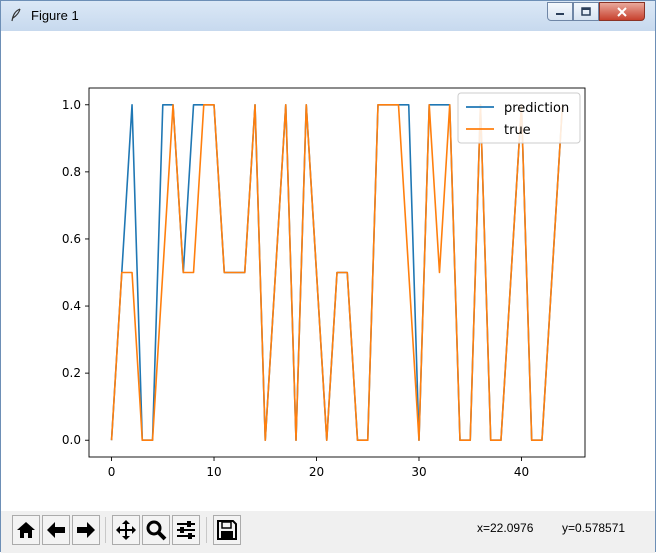 Image resolution: width=656 pixels, height=553 pixels. I want to click on arrow-left-icon, so click(56, 530).